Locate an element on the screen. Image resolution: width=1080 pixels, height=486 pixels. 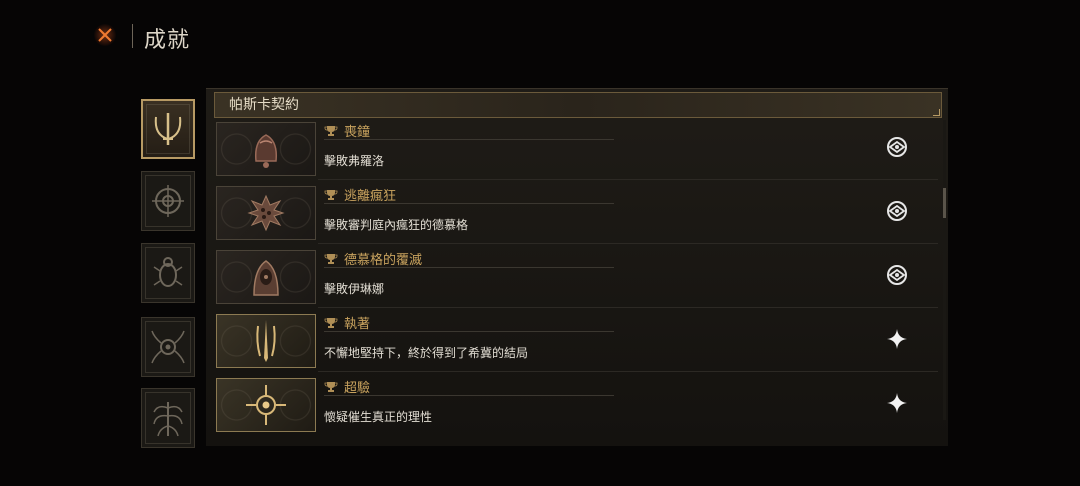
achievement-row: 超驗 懷疑催生真正的理性 is located at coordinates (578, 407).